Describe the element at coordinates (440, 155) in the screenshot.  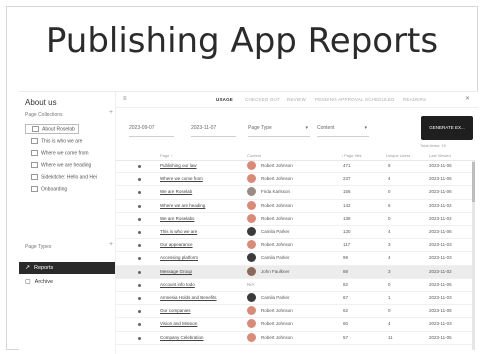
I see `col-last-viewed: Last Viewed` at that location.